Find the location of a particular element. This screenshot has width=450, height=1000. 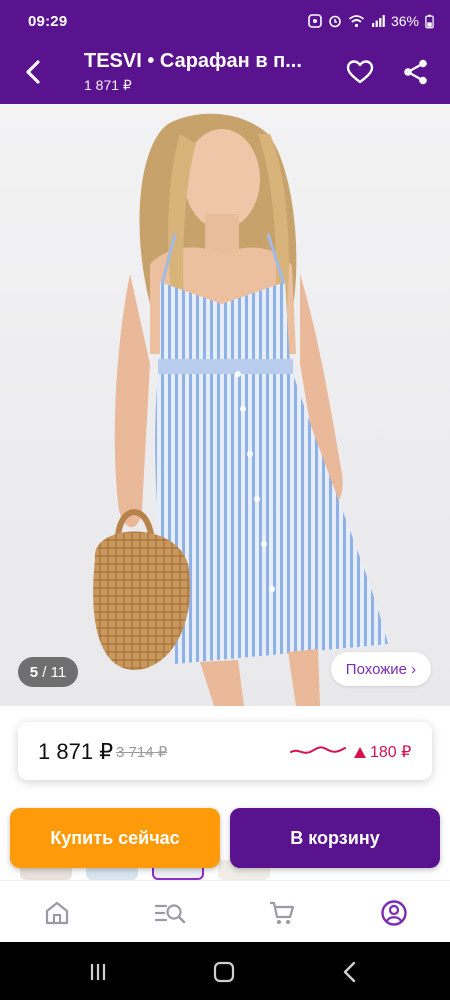

add-to-cart-button: В корзину is located at coordinates (335, 838).